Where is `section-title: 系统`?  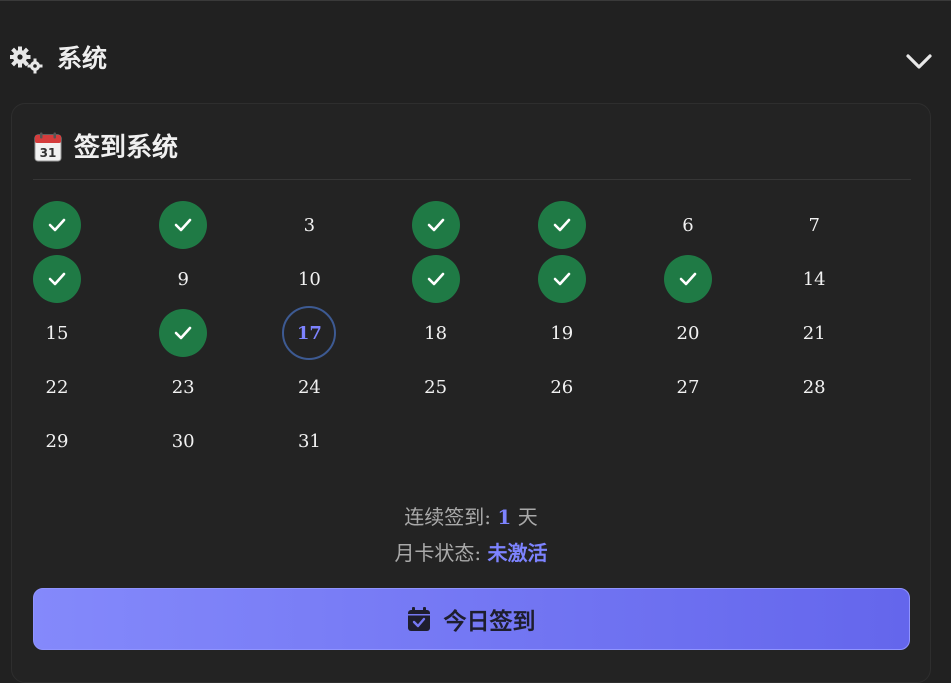 section-title: 系统 is located at coordinates (82, 58).